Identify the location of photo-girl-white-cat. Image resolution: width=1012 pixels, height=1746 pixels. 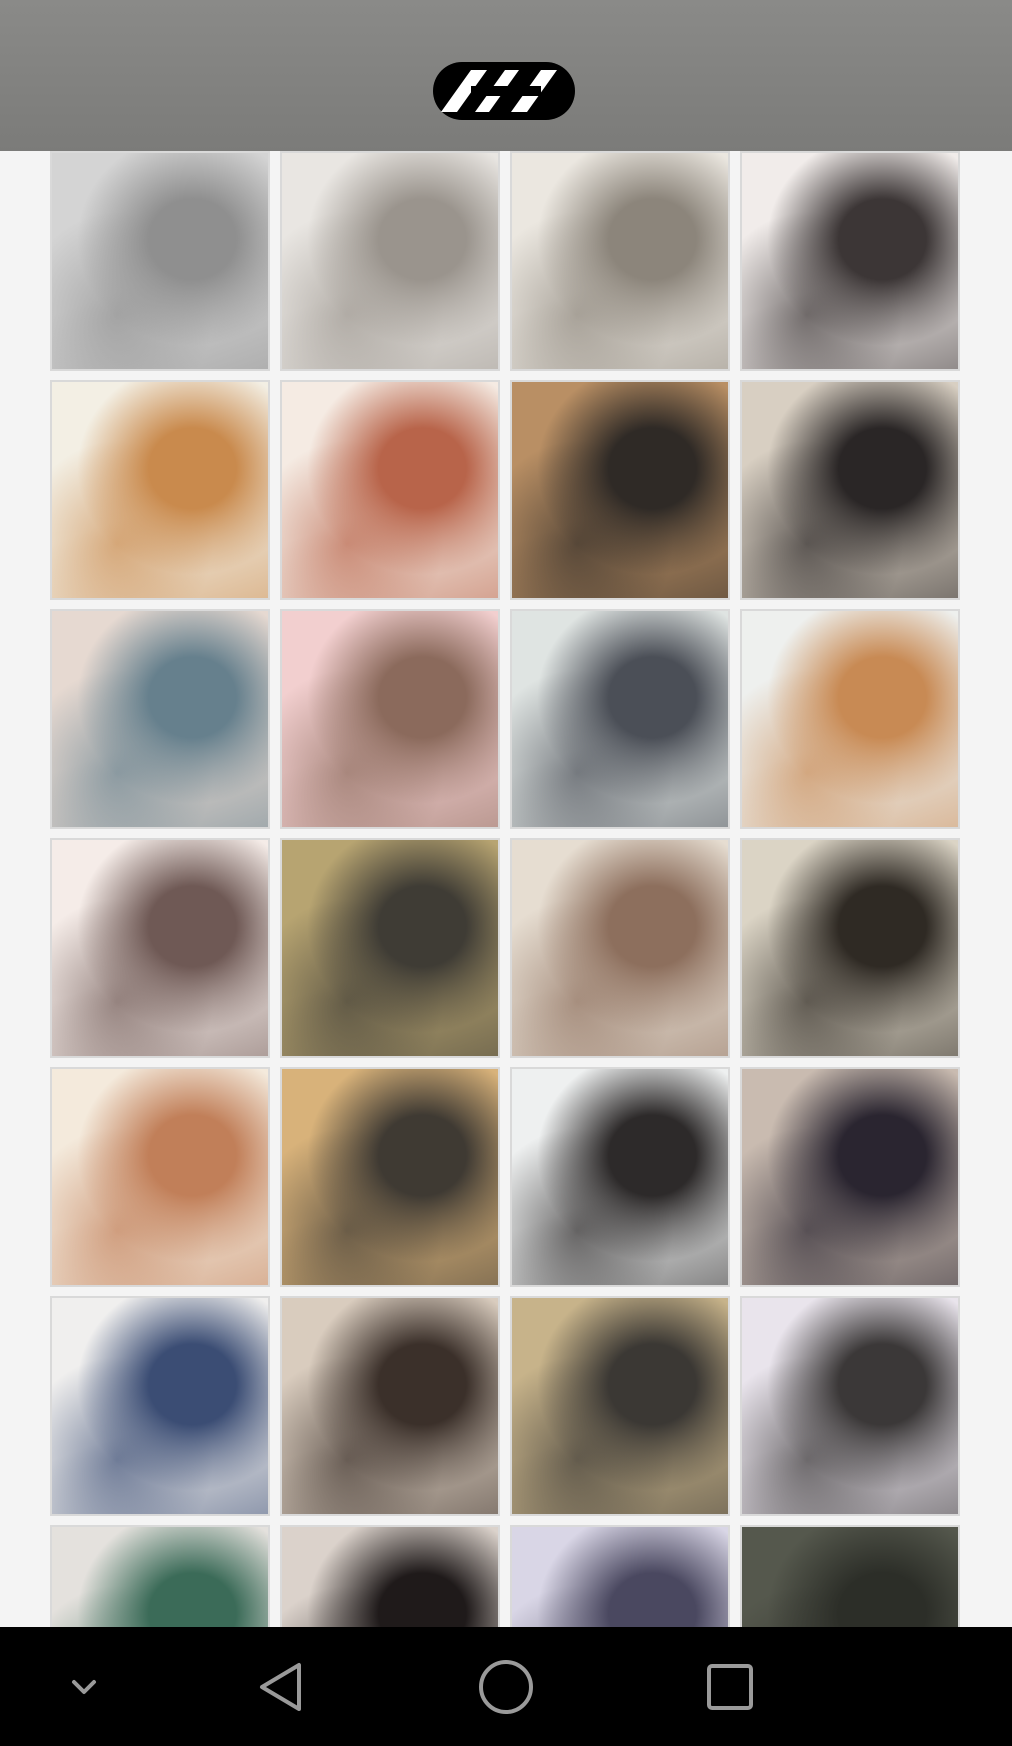
(850, 261).